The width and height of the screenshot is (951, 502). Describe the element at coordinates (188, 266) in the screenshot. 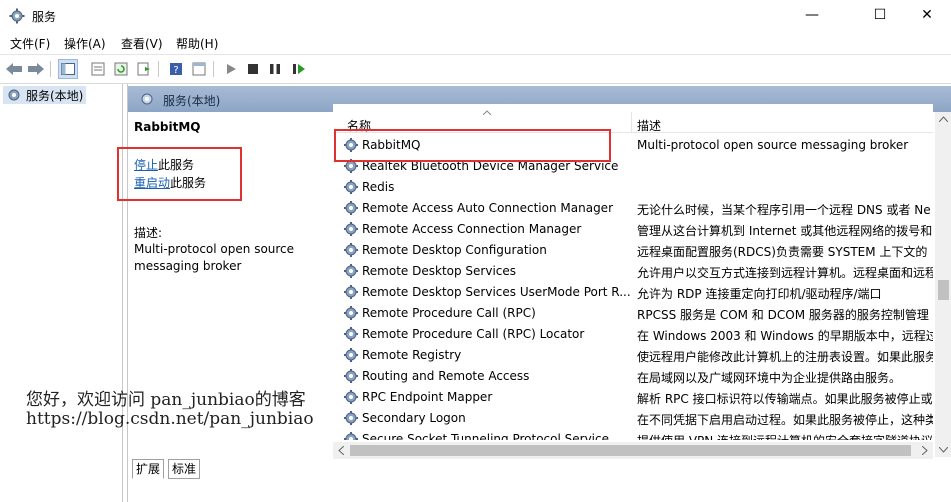

I see `description-line-2: messaging broker` at that location.